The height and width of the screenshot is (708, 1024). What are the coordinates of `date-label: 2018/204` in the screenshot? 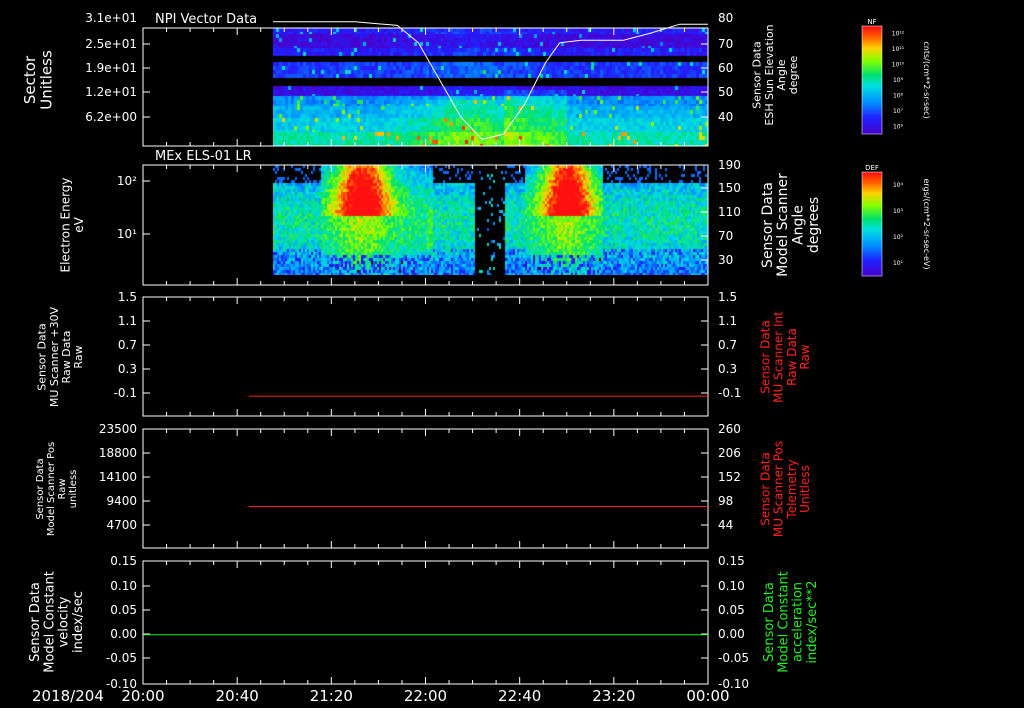 It's located at (68, 696).